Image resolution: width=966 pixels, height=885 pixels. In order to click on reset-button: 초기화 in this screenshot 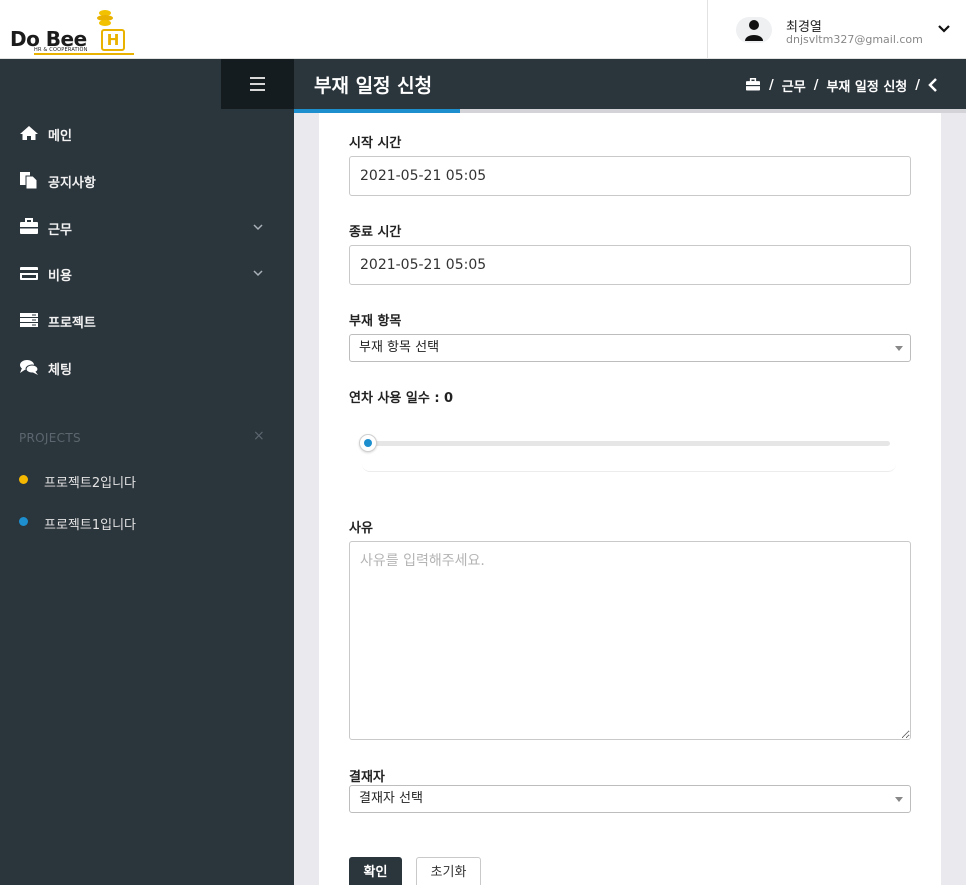, I will do `click(448, 871)`.